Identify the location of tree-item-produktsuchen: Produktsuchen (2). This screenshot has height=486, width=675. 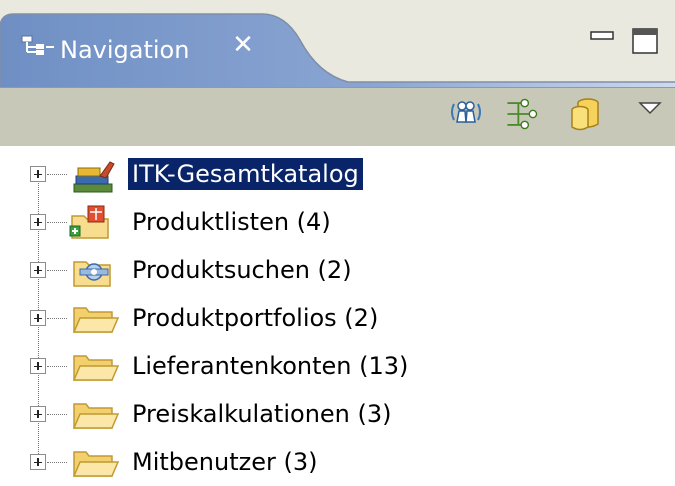
(337, 270).